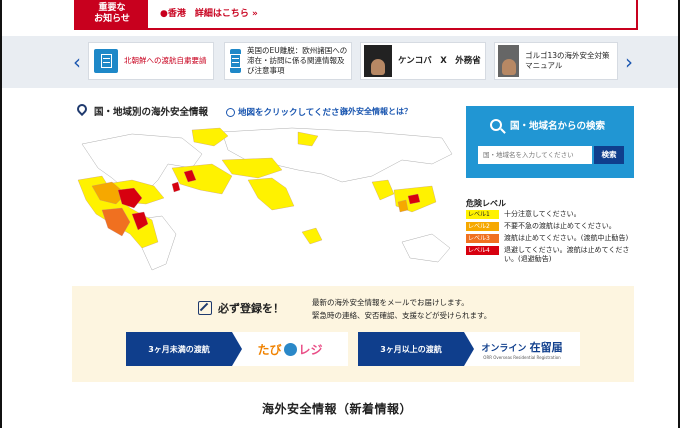  What do you see at coordinates (151, 112) in the screenshot?
I see `map-title-text: 国・地域別の海外安全情報` at bounding box center [151, 112].